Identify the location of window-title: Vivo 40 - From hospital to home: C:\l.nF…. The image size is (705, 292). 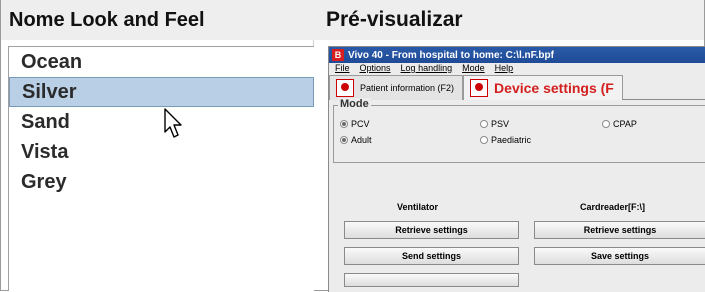
(451, 55).